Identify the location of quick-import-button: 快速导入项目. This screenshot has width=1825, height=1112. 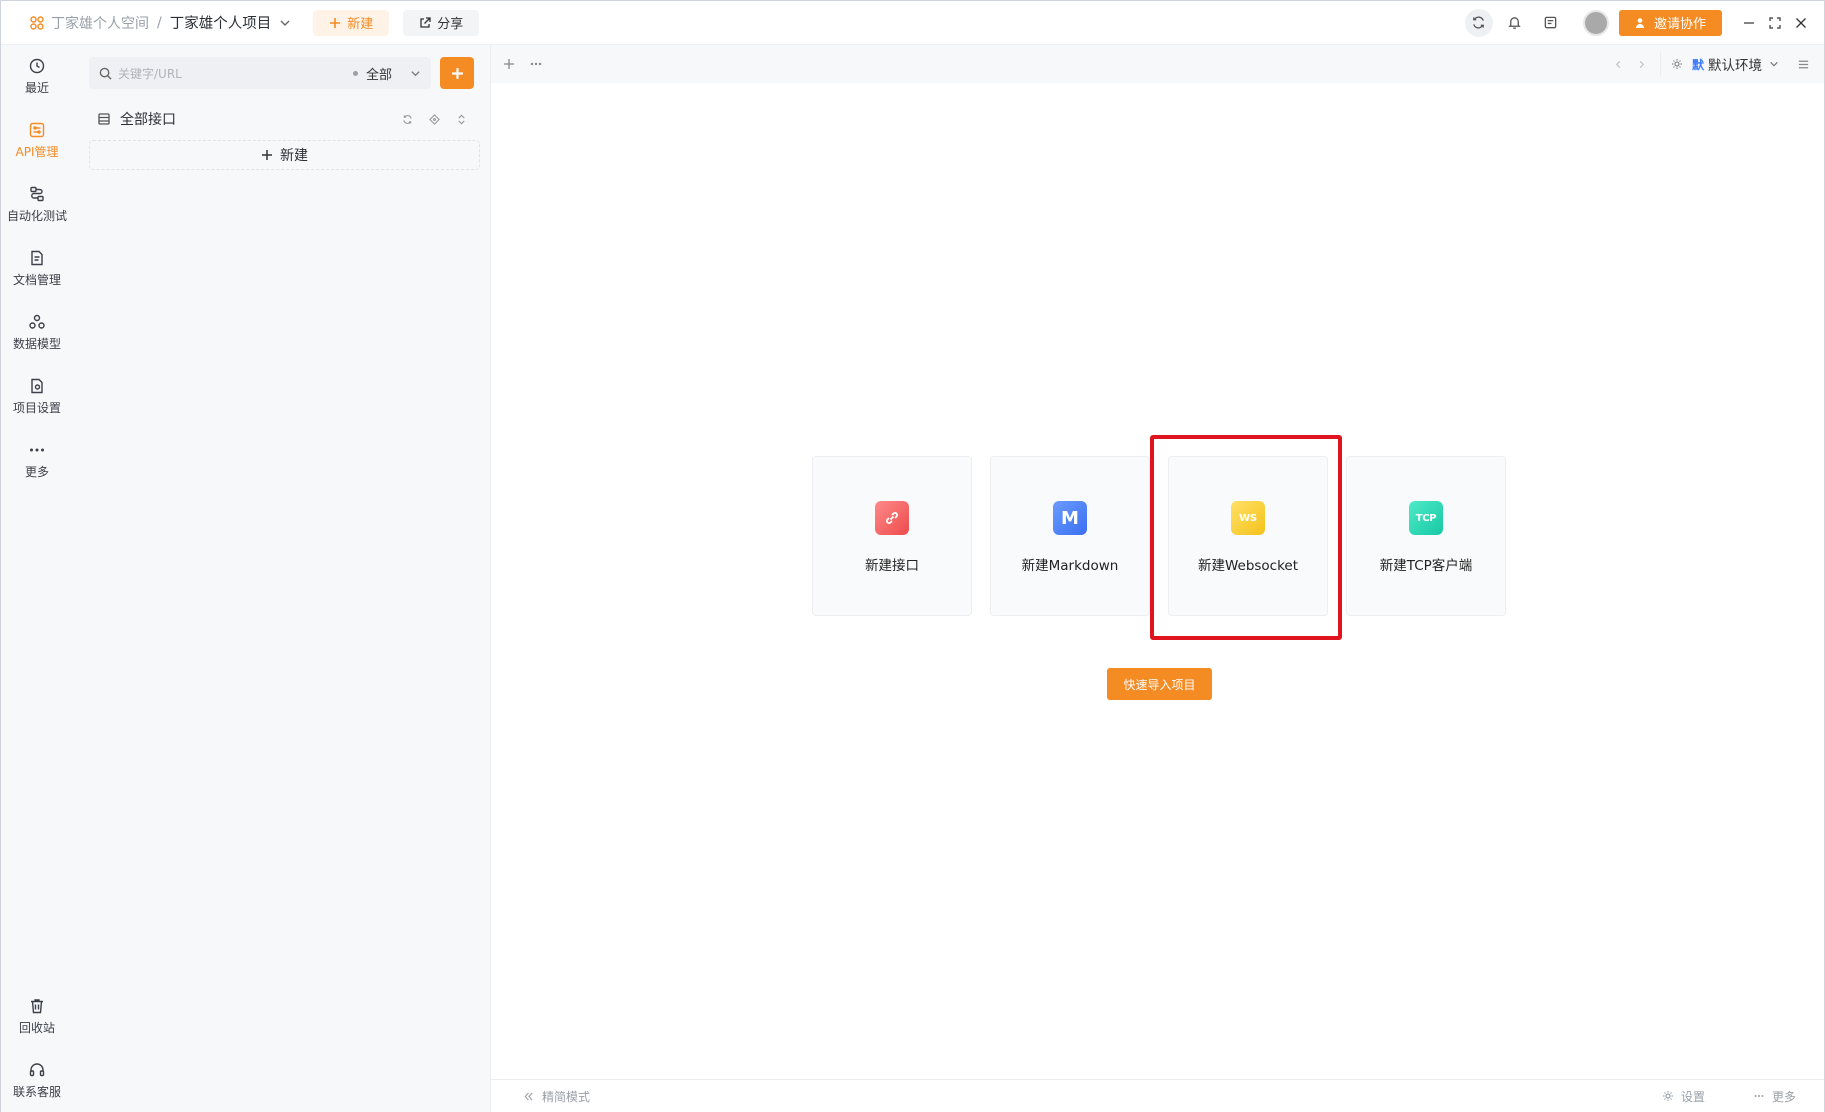
(1159, 684).